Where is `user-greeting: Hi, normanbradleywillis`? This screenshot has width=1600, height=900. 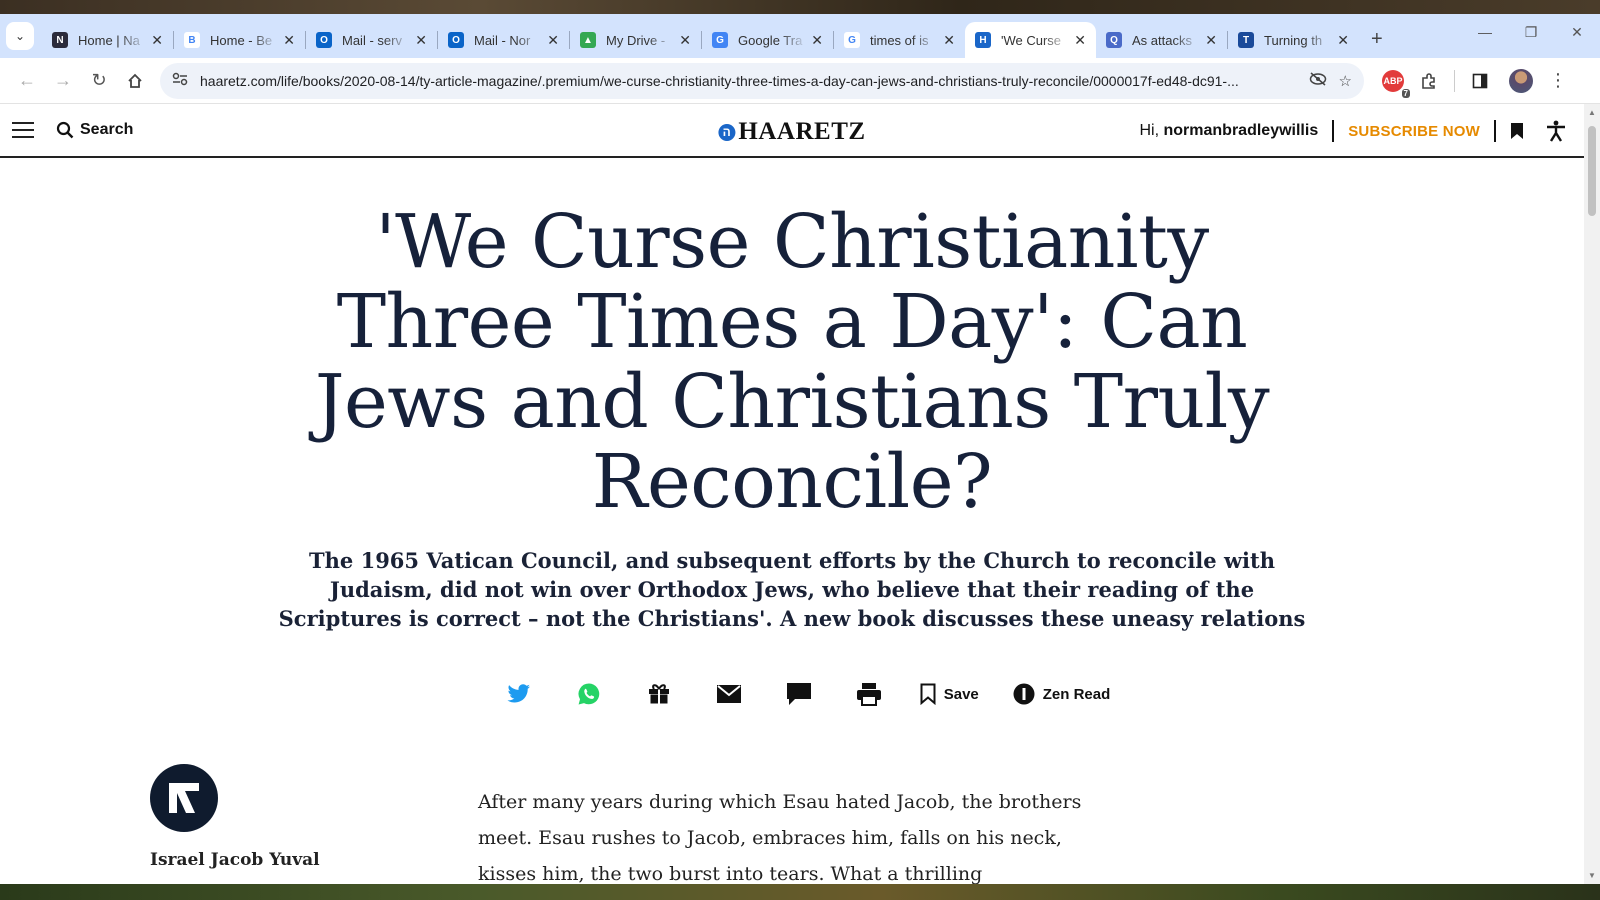 user-greeting: Hi, normanbradleywillis is located at coordinates (1228, 131).